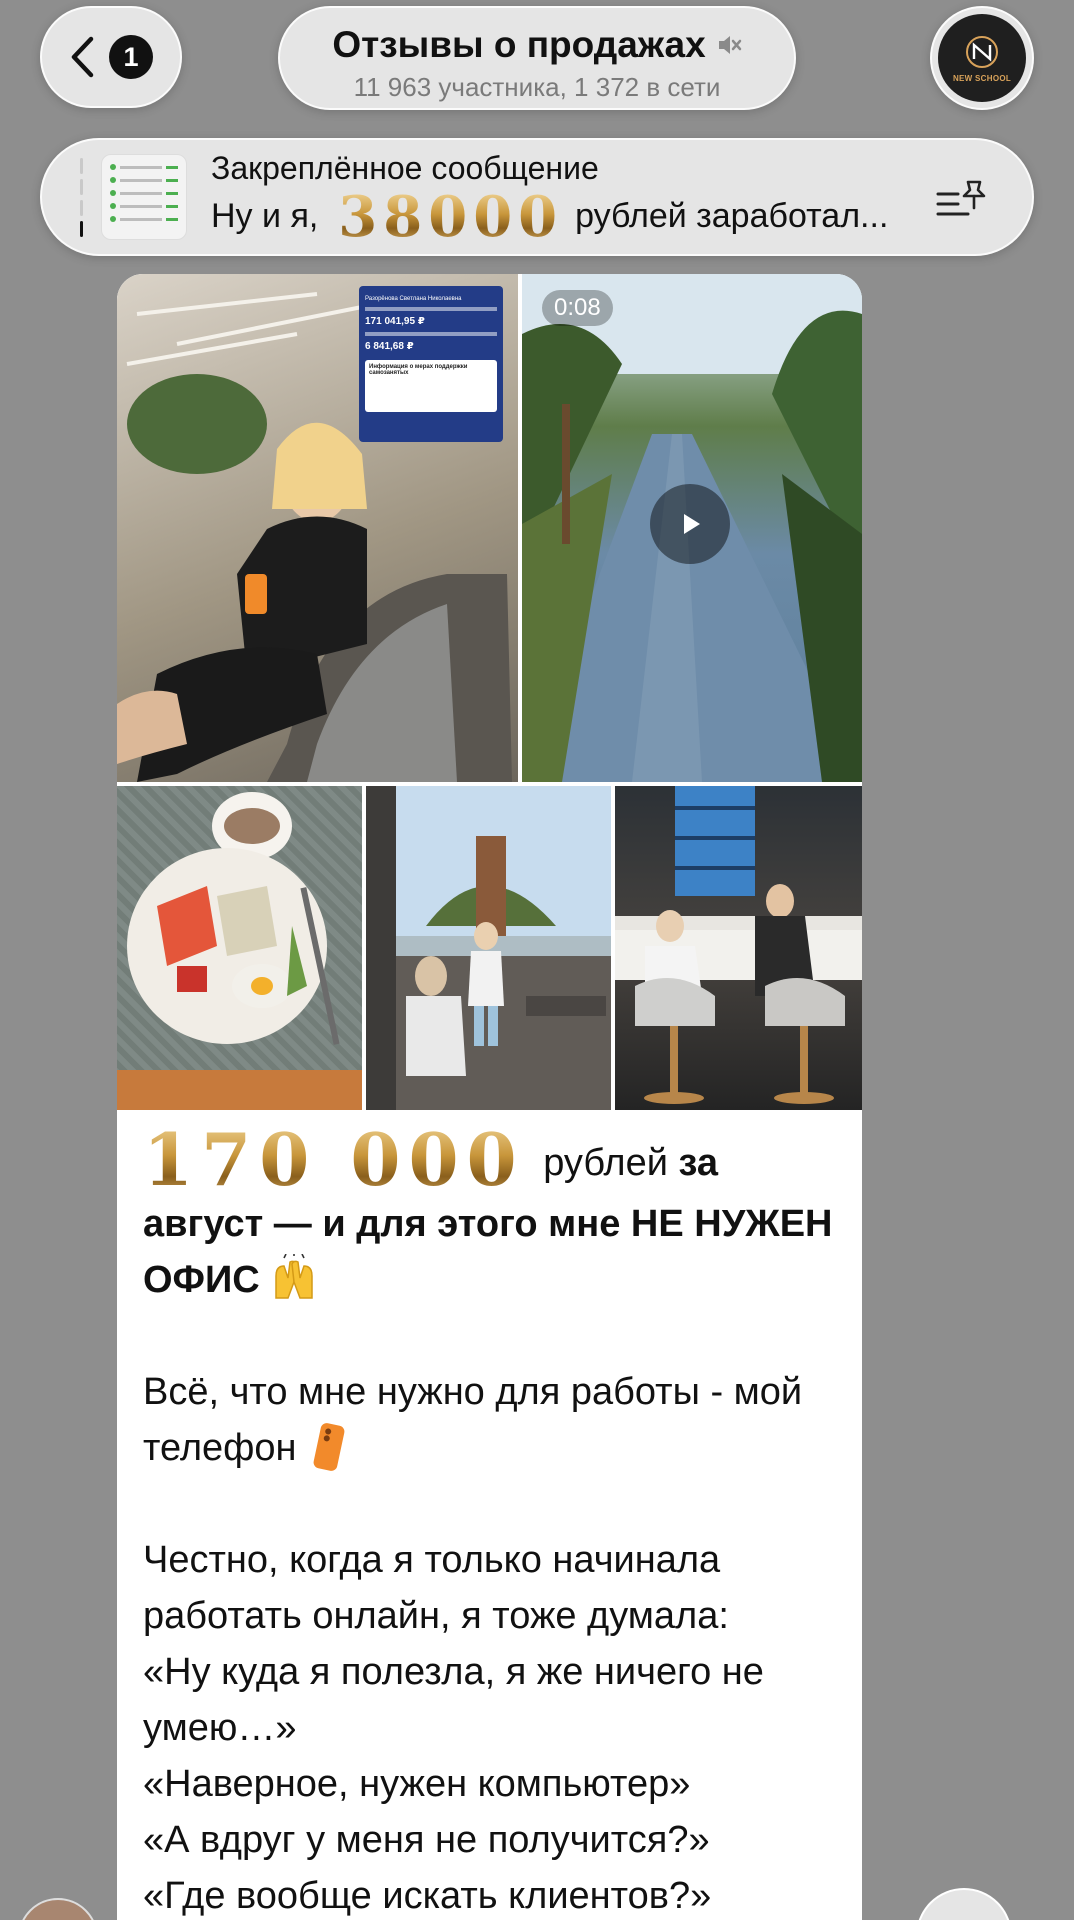 The width and height of the screenshot is (1074, 1920). Describe the element at coordinates (982, 52) in the screenshot. I see `new-school-logo` at that location.